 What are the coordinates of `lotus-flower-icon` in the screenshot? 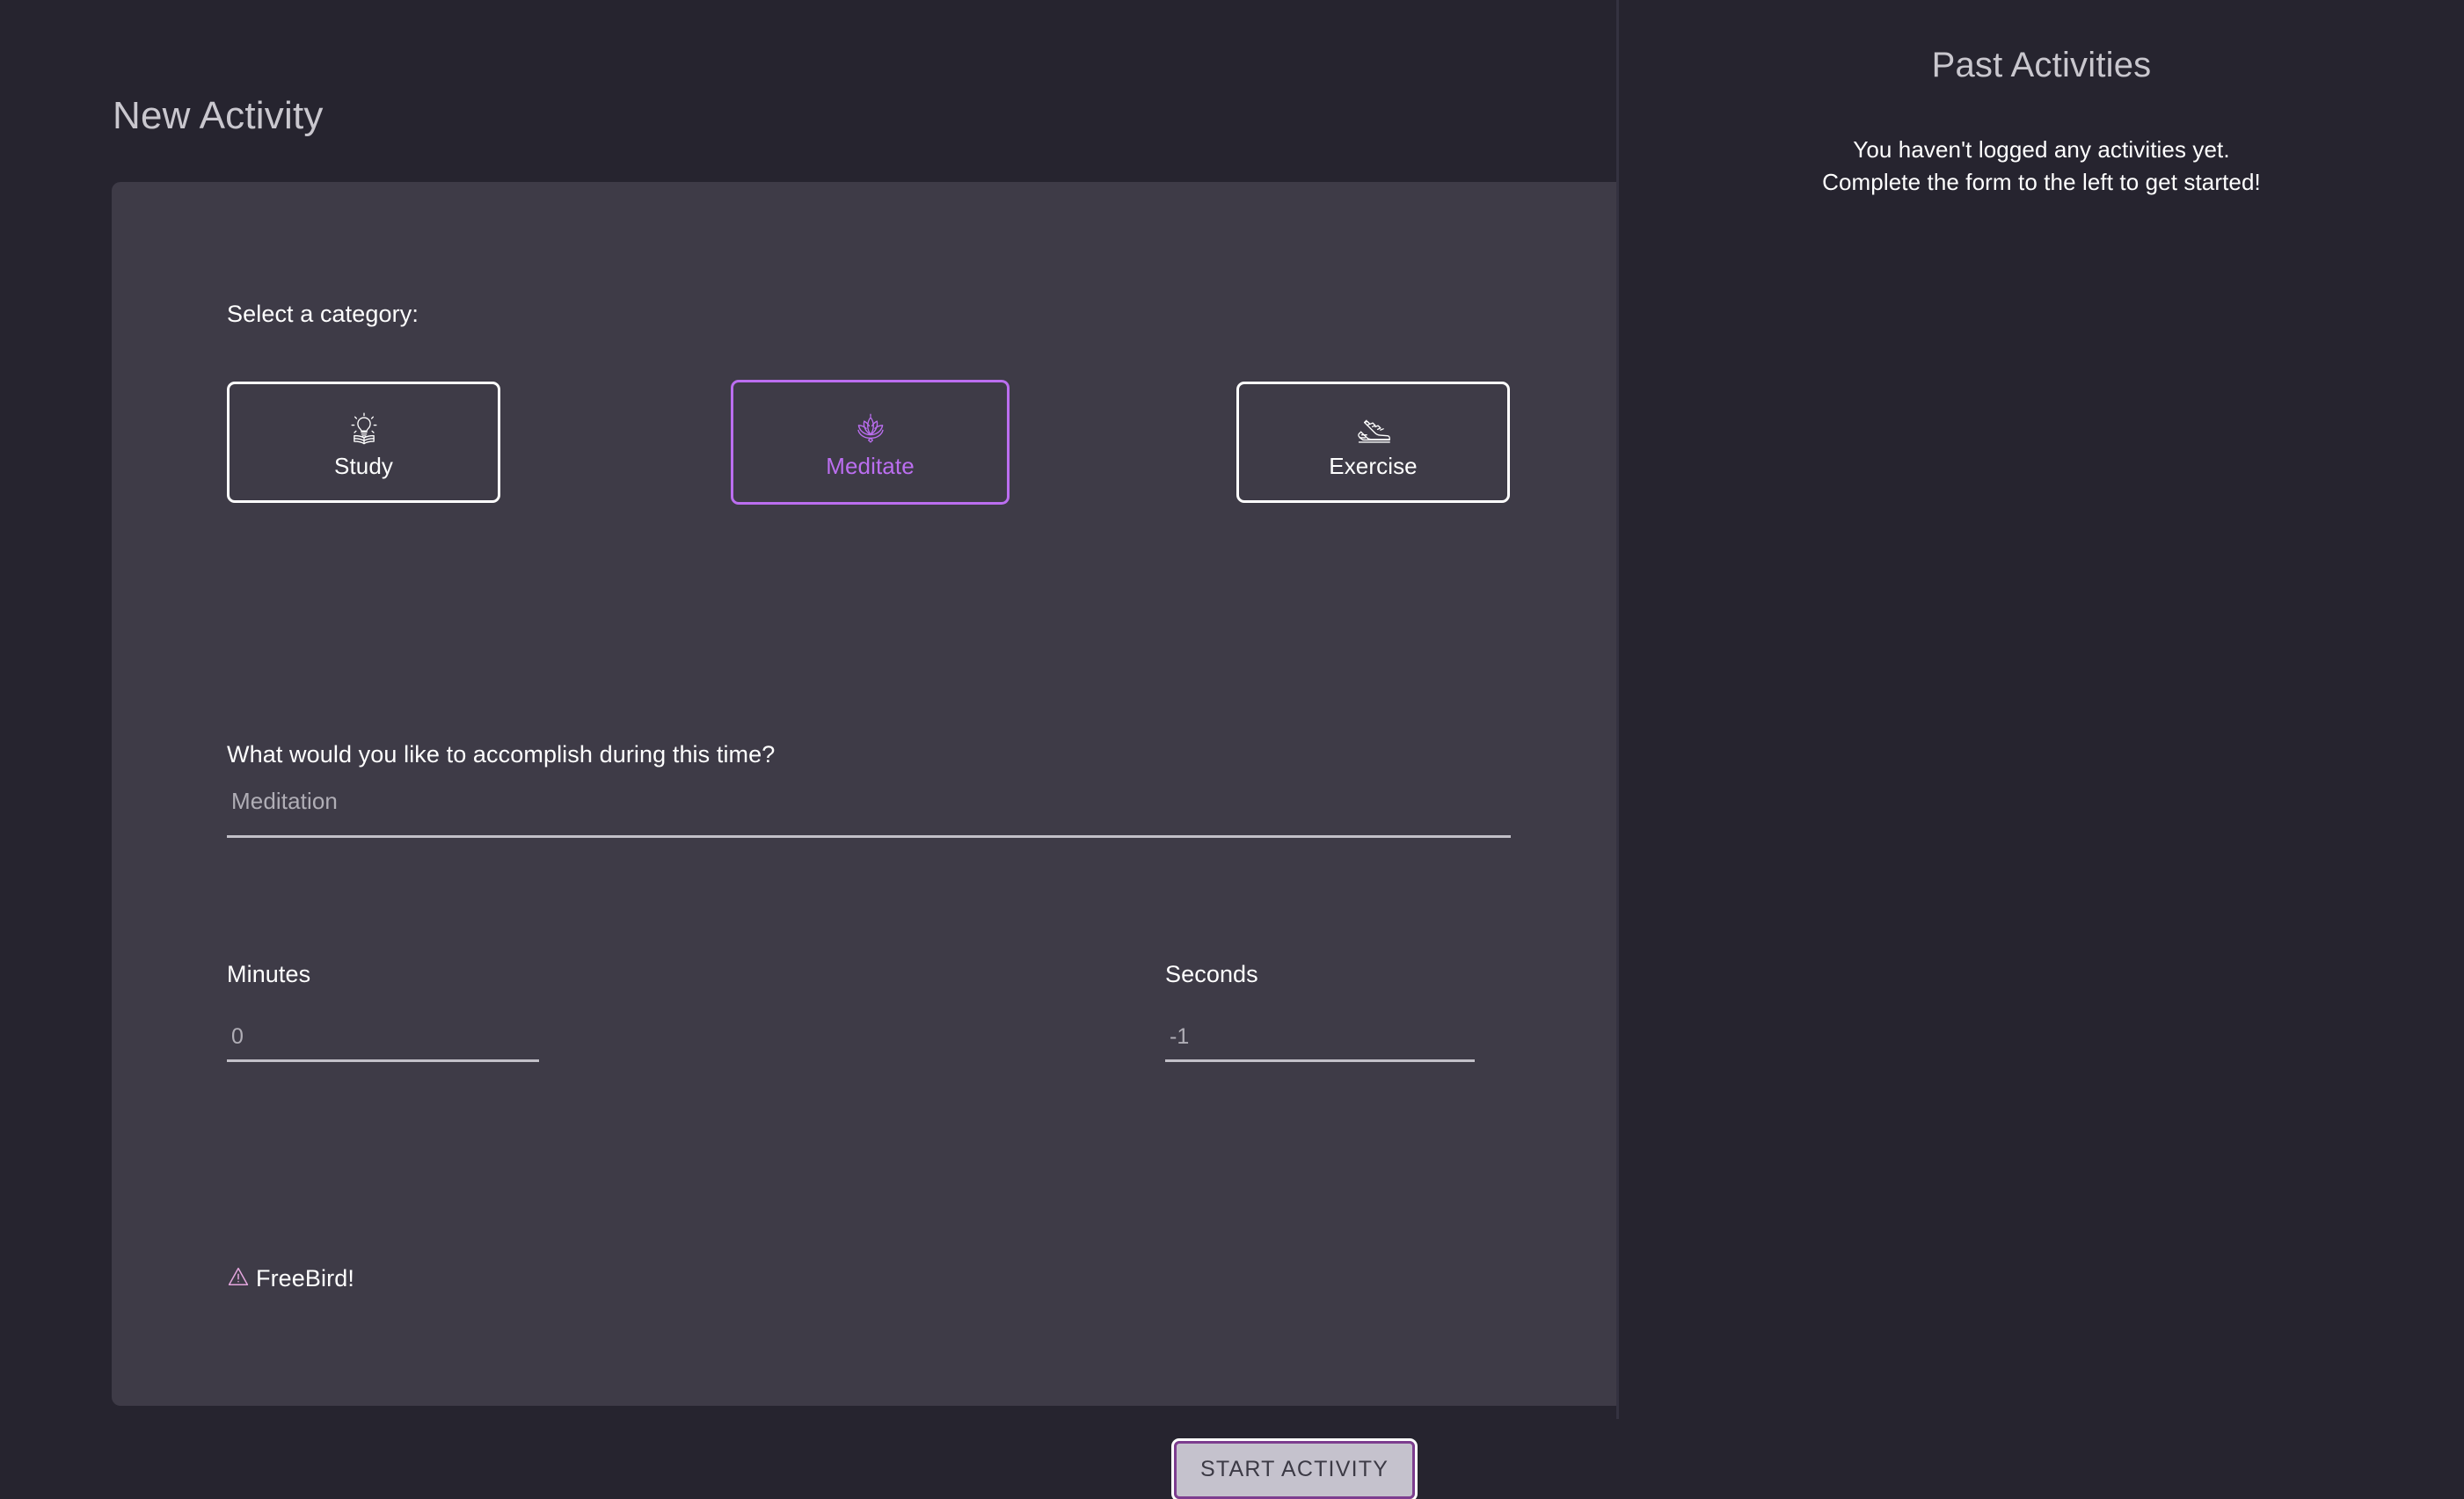 It's located at (871, 429).